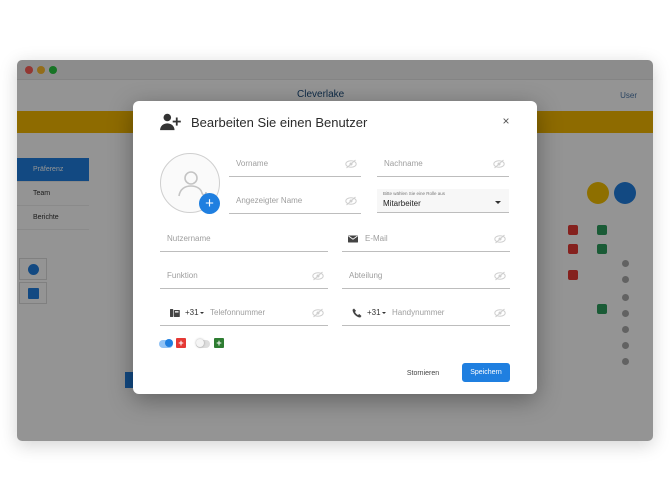 The height and width of the screenshot is (500, 670). I want to click on display-name-placeholder: Angezeigter Name, so click(269, 200).